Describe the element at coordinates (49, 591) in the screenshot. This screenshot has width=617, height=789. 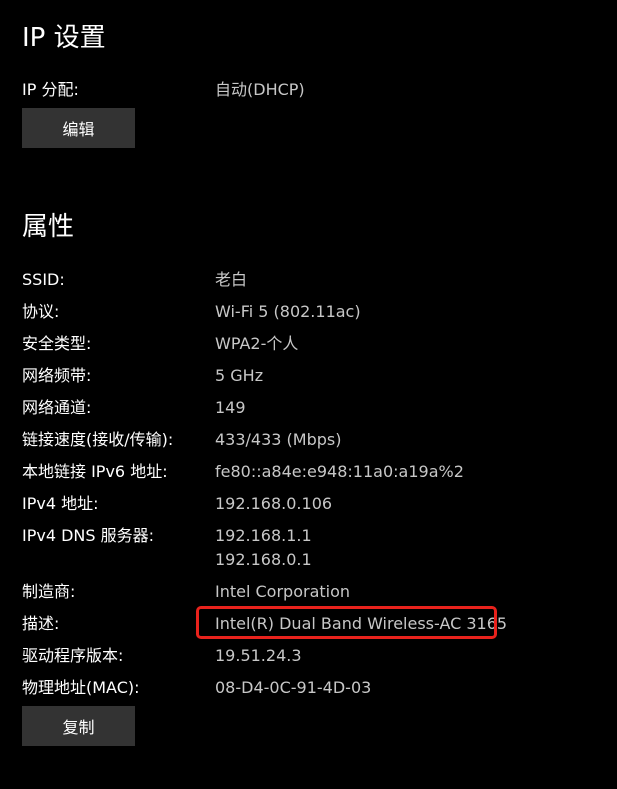
I see `manufacturer-label: 制造商:` at that location.